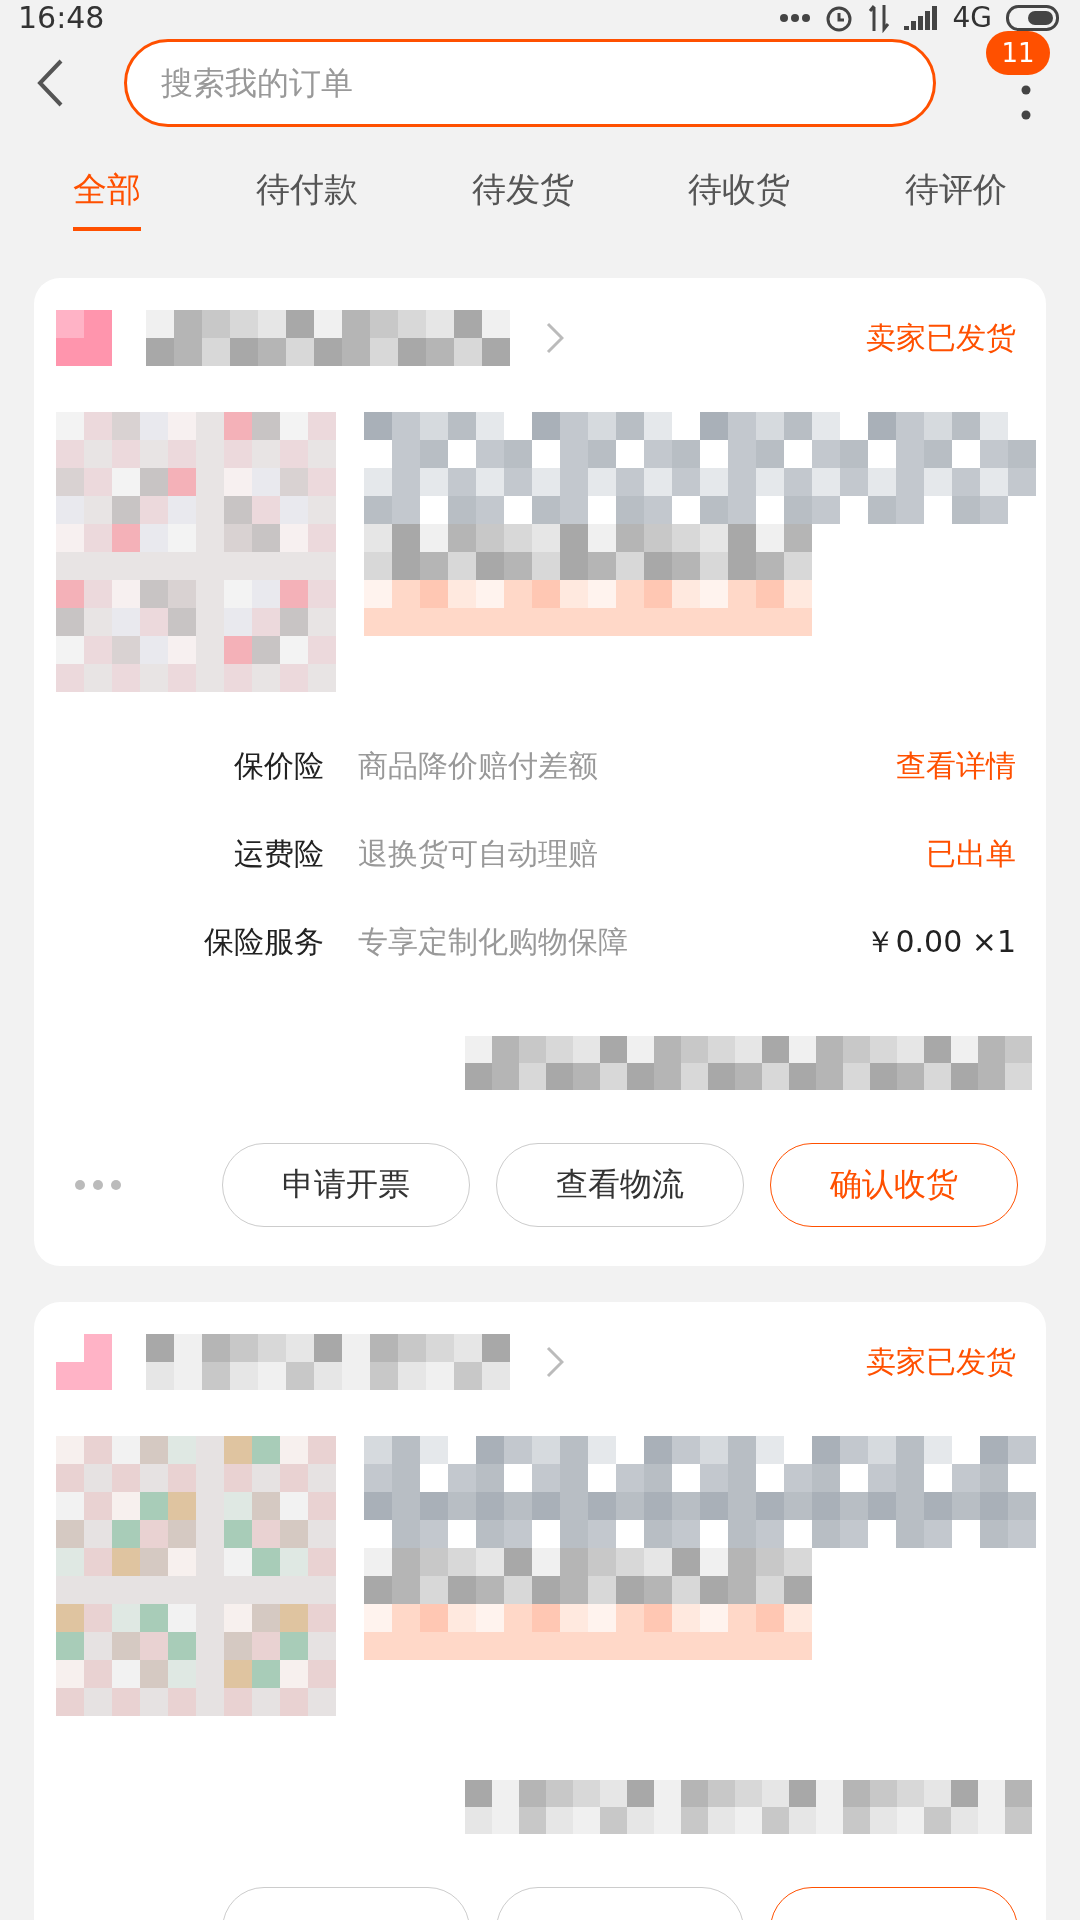  I want to click on service-label: 保险服务, so click(263, 941).